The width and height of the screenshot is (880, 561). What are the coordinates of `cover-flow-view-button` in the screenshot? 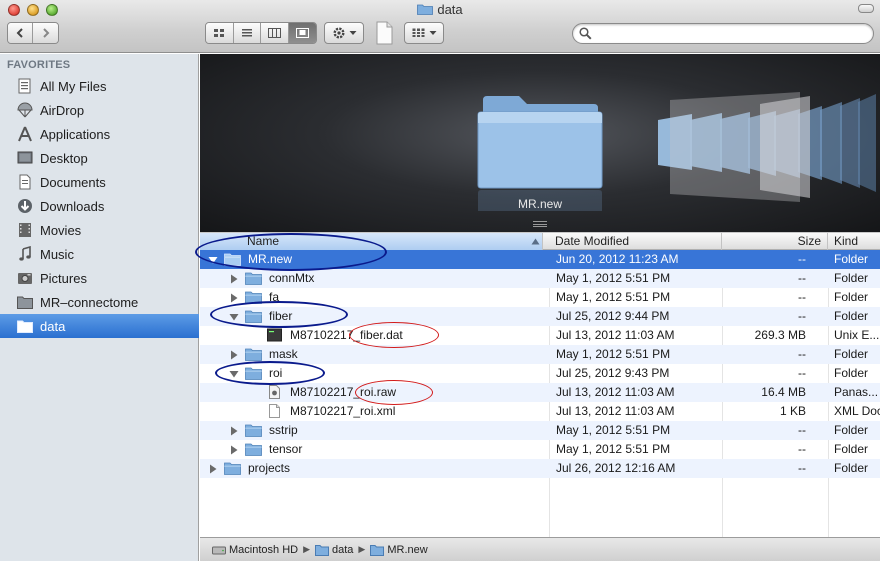 It's located at (302, 33).